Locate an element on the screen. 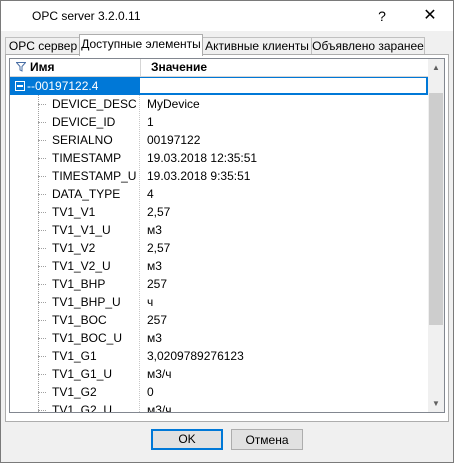 Image resolution: width=454 pixels, height=463 pixels. table-row: TIMESTAMP_U... 19.03.2018 9:35:51 is located at coordinates (219, 176).